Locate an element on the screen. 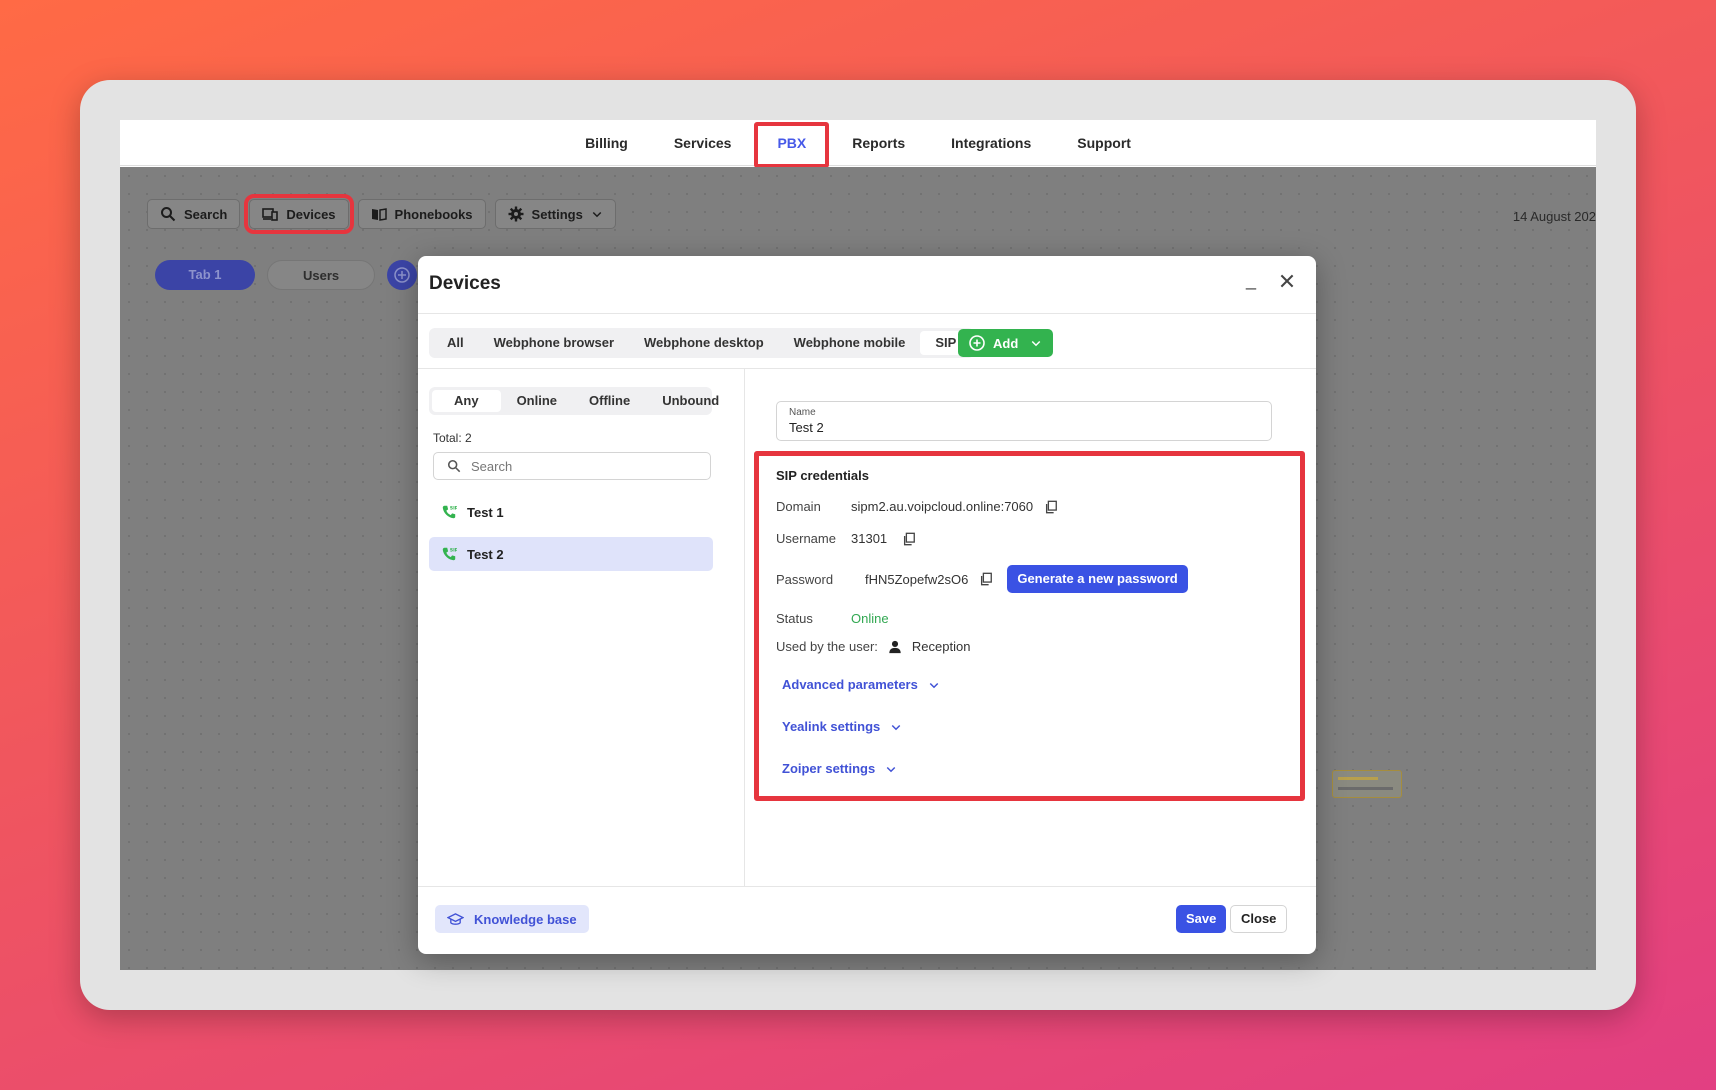 This screenshot has width=1716, height=1090. devices-button-label: Devices is located at coordinates (311, 214).